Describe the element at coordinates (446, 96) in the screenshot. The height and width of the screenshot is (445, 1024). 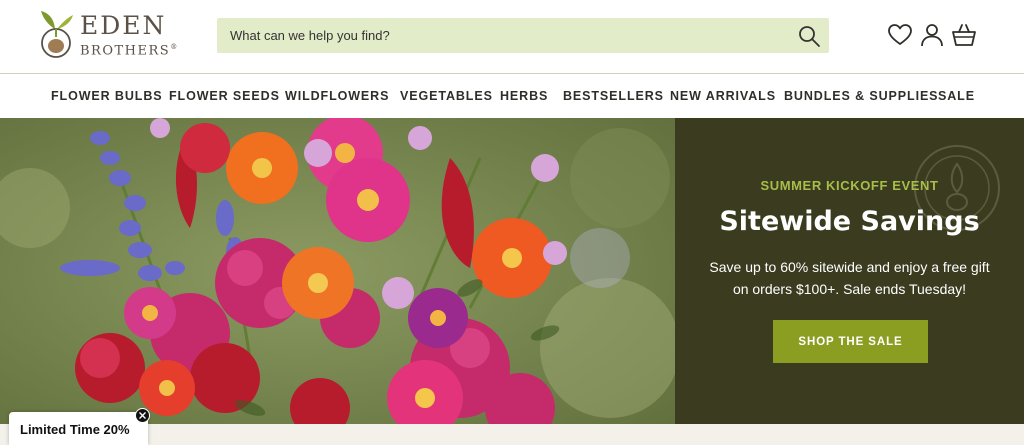
I see `nav-item-vegetables: VEGETABLES` at that location.